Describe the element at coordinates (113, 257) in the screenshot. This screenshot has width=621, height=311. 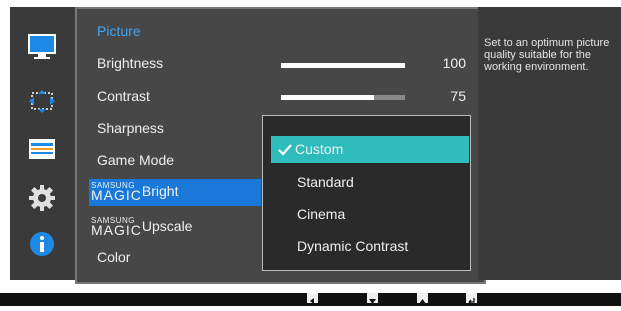
I see `menu-item-color: Color` at that location.